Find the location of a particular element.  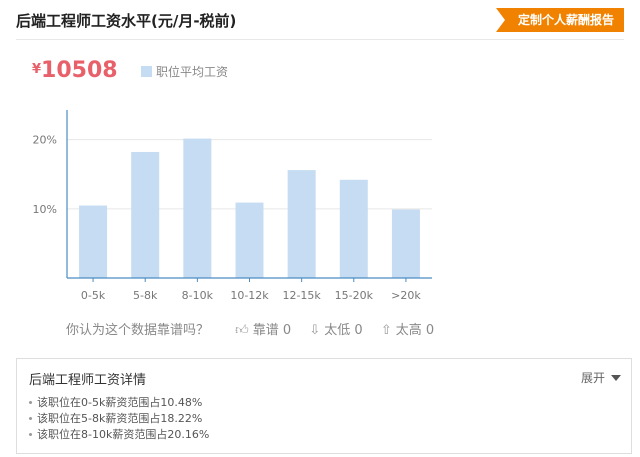

currency-symbol: ¥ is located at coordinates (37, 69).